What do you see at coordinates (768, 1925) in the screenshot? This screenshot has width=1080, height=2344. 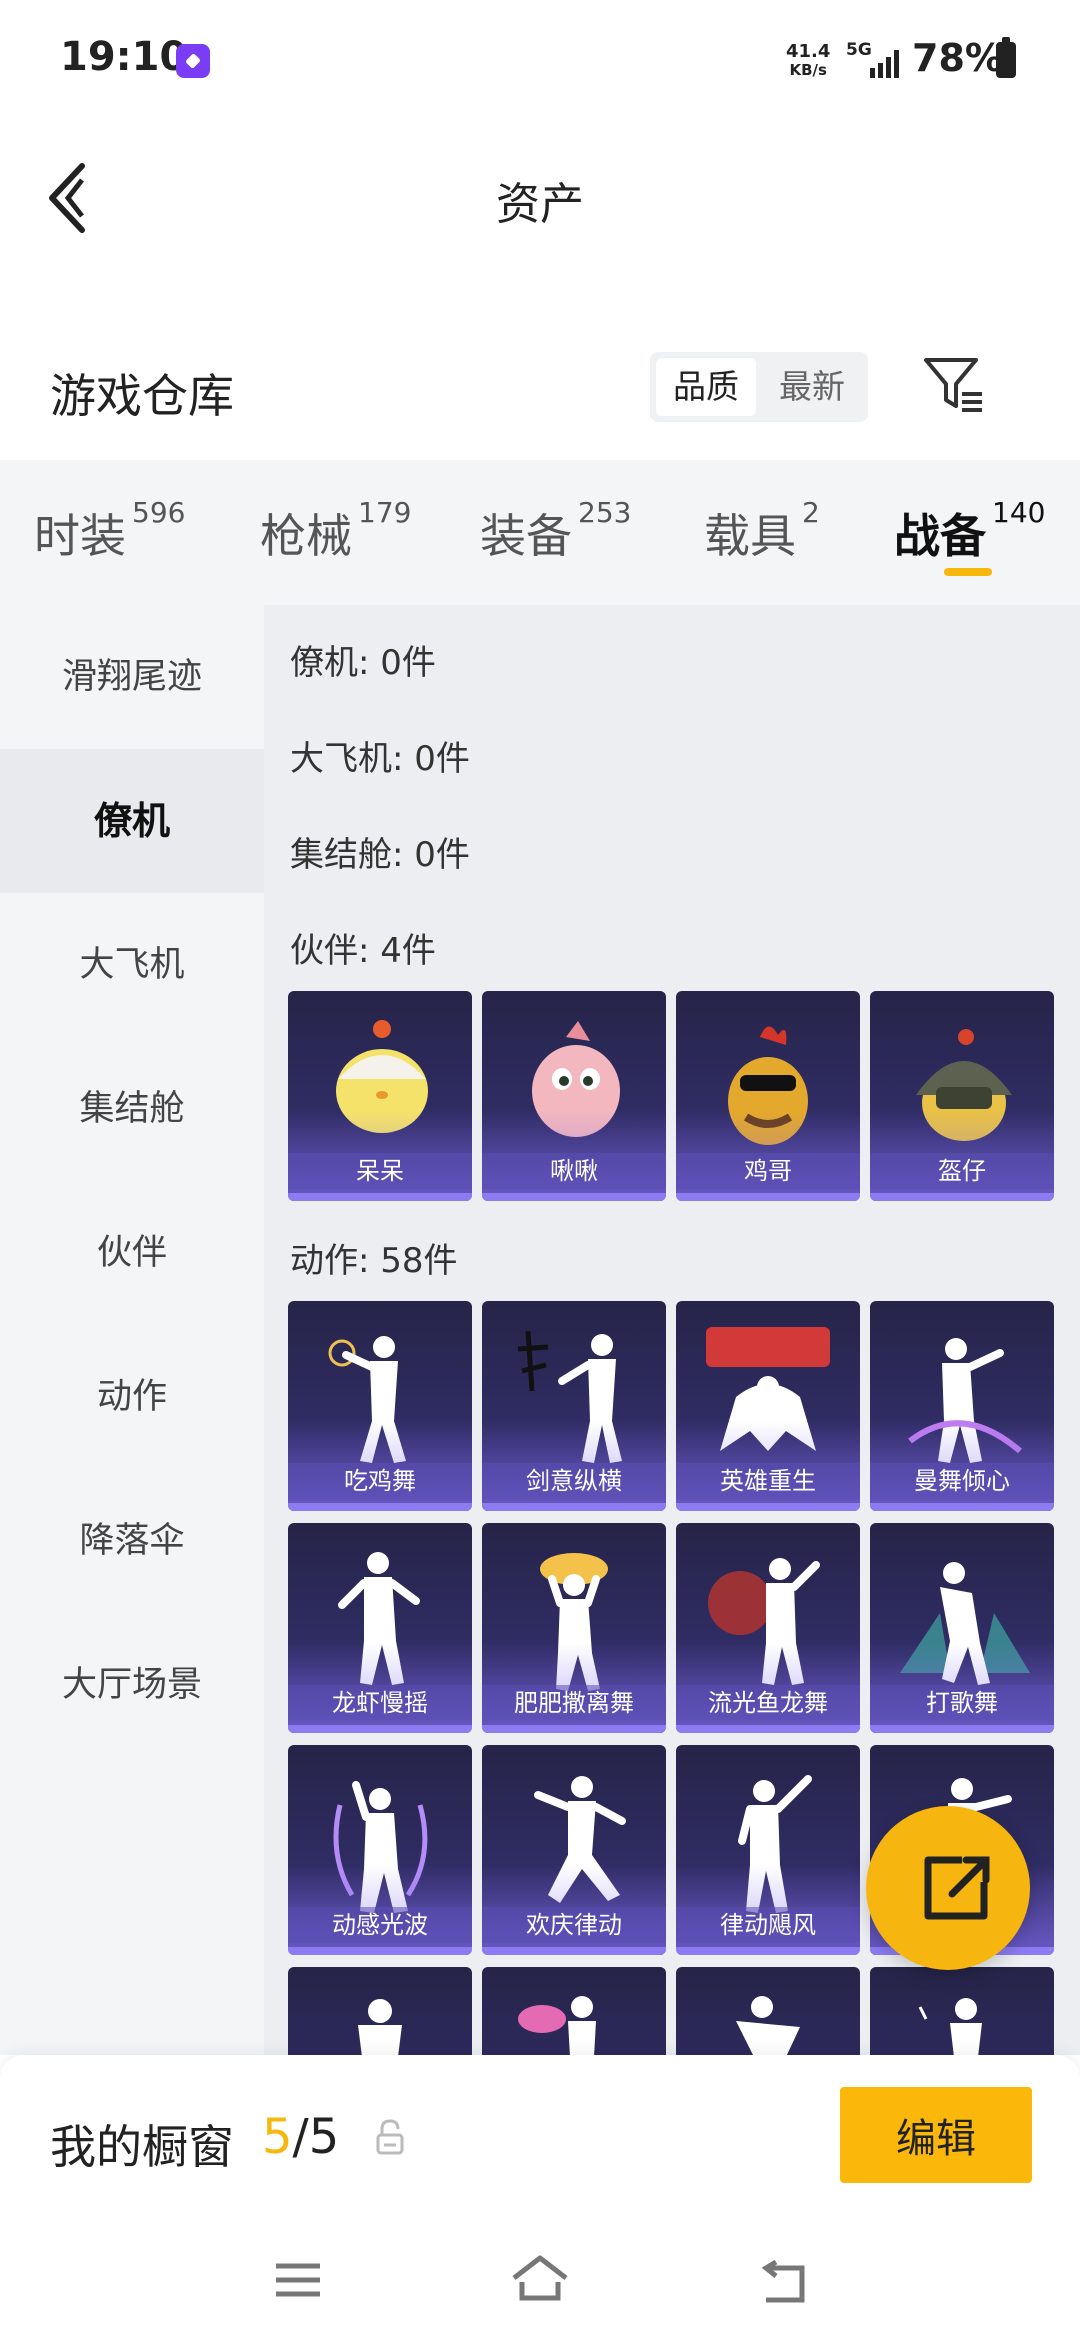 I see `card-name: 律动飓风` at bounding box center [768, 1925].